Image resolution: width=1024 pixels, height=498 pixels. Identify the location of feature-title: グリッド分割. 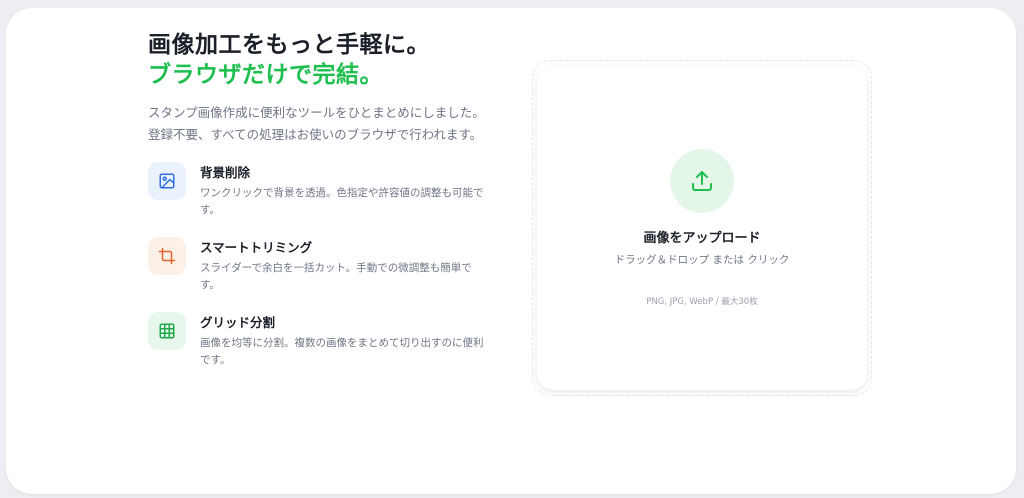
(238, 322).